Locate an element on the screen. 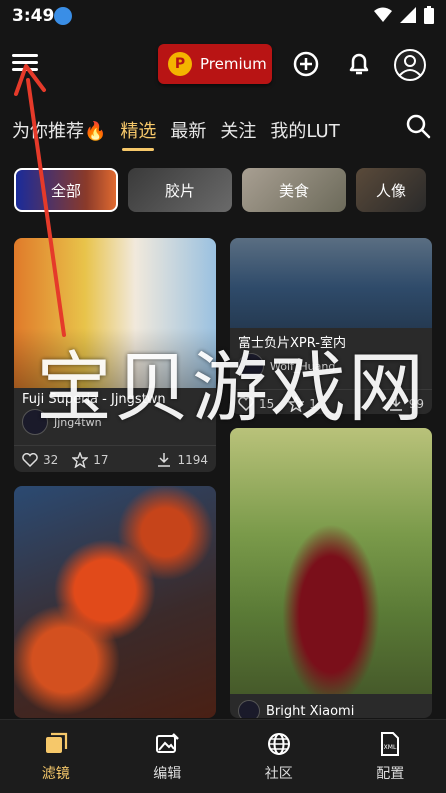 The image size is (446, 793). card-stats: 15 1 99 is located at coordinates (331, 401).